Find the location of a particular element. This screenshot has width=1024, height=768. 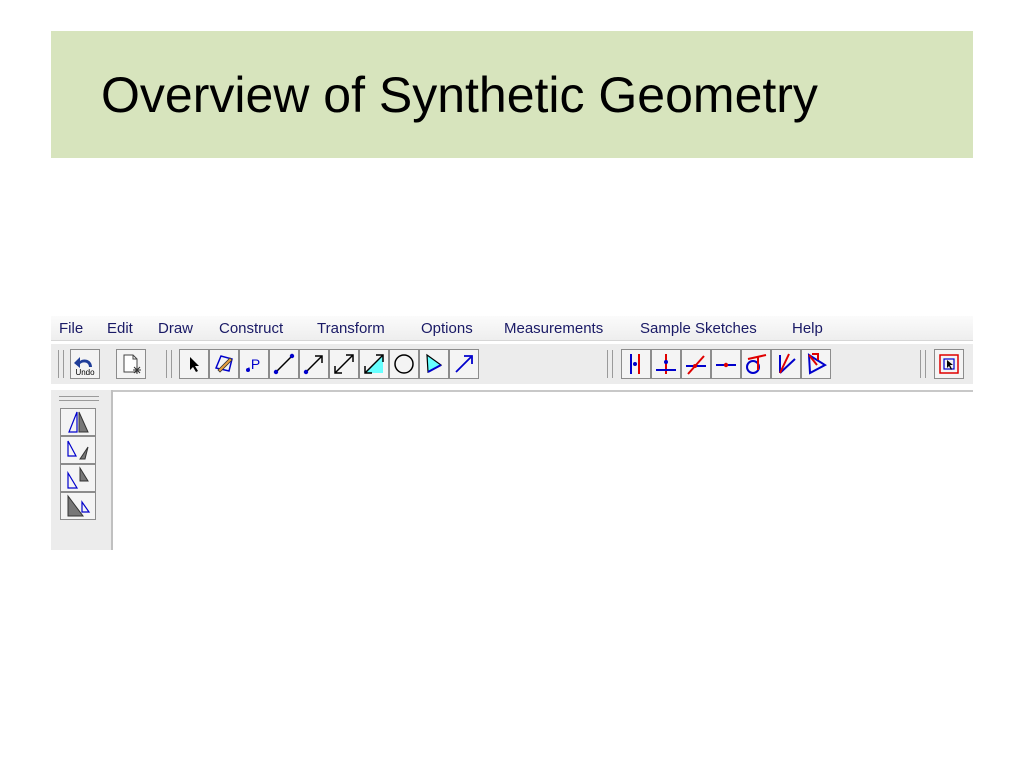

new-sketch-button is located at coordinates (131, 364).